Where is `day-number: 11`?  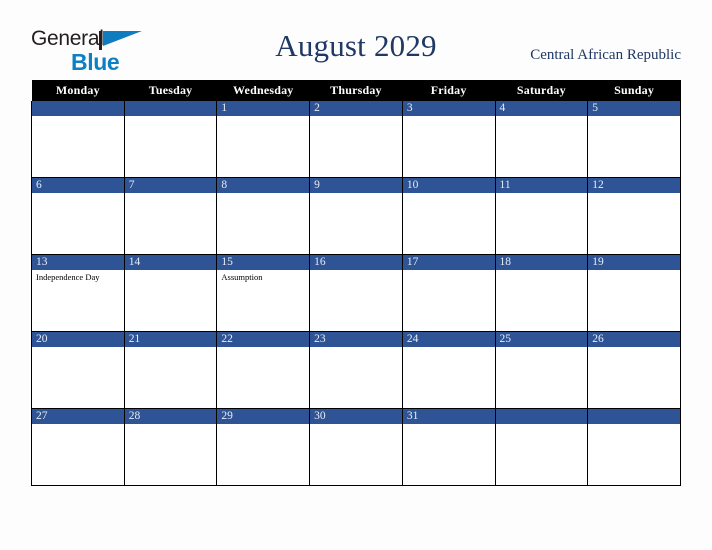 day-number: 11 is located at coordinates (541, 185).